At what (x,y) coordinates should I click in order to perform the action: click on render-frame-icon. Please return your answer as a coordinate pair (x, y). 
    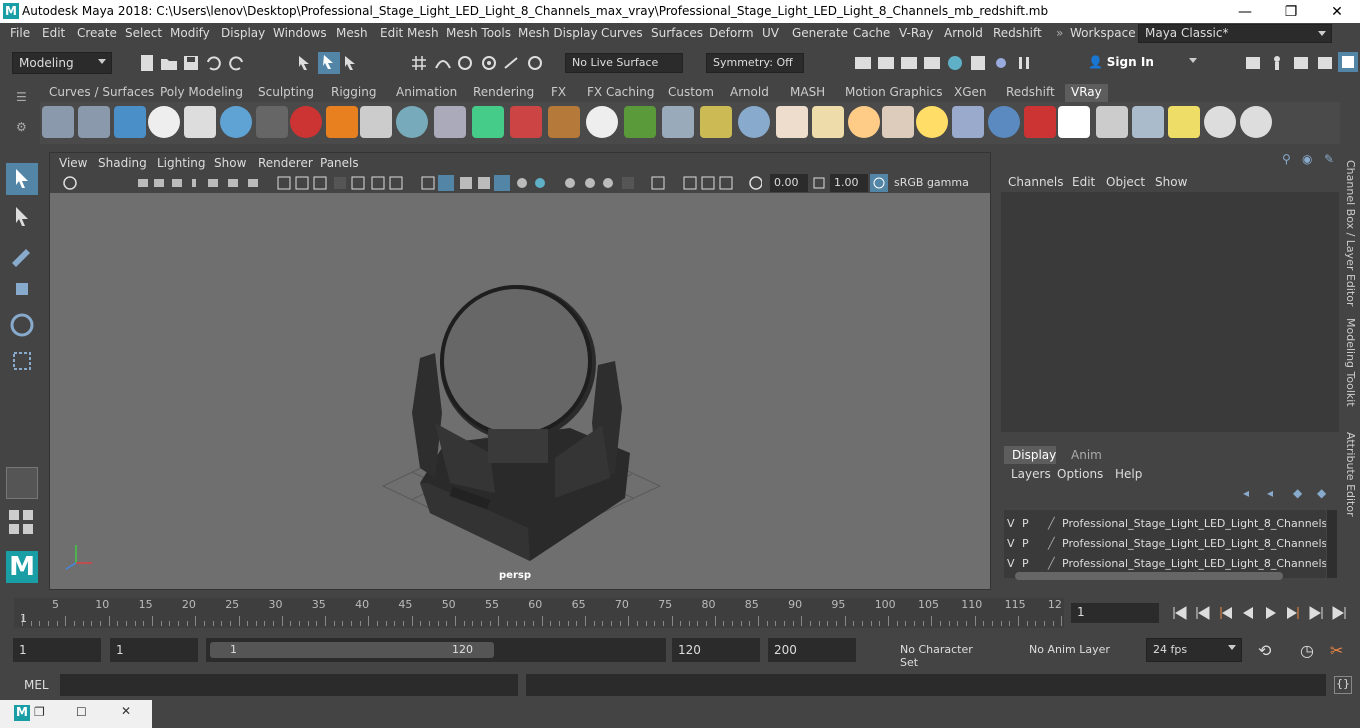
    Looking at the image, I should click on (886, 63).